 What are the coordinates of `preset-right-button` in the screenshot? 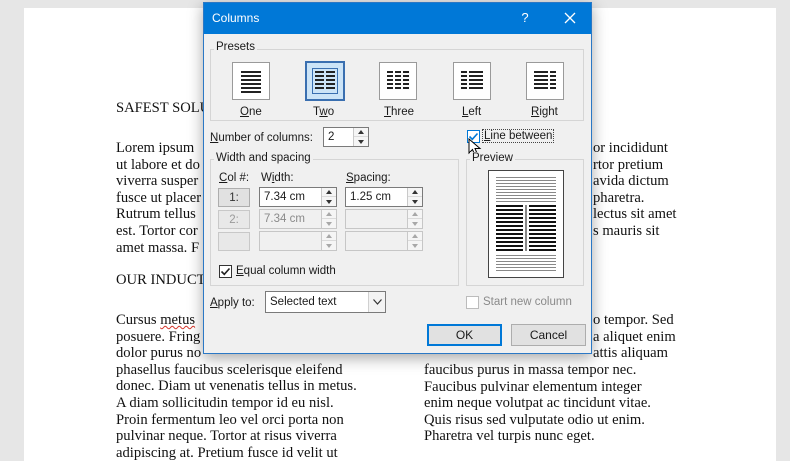 It's located at (545, 81).